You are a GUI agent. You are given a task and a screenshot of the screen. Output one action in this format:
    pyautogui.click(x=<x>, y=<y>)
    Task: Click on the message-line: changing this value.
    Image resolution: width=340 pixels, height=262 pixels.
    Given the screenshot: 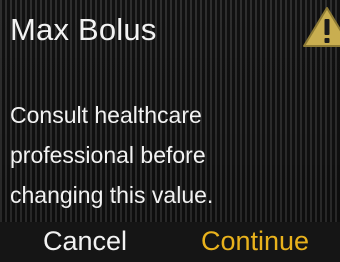 What is the action you would take?
    pyautogui.click(x=112, y=195)
    